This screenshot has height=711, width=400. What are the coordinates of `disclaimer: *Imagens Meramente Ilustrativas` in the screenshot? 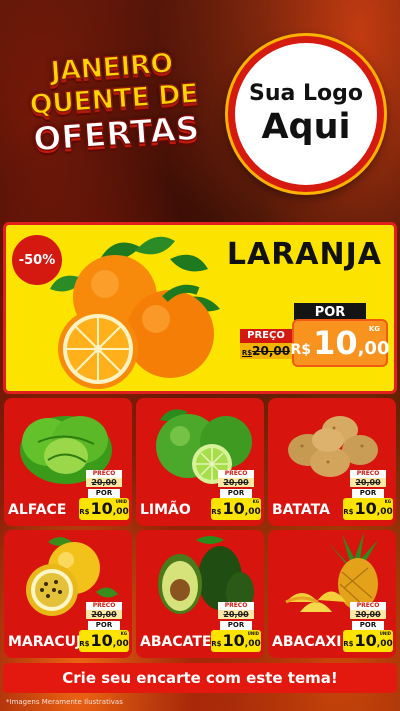 It's located at (64, 702).